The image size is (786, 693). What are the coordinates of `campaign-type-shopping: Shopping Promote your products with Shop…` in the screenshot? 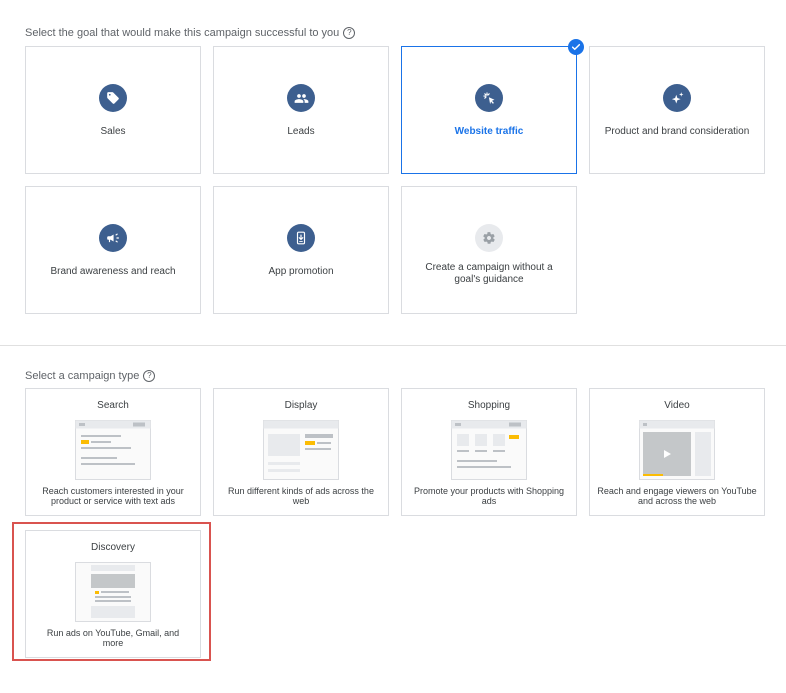 It's located at (489, 452).